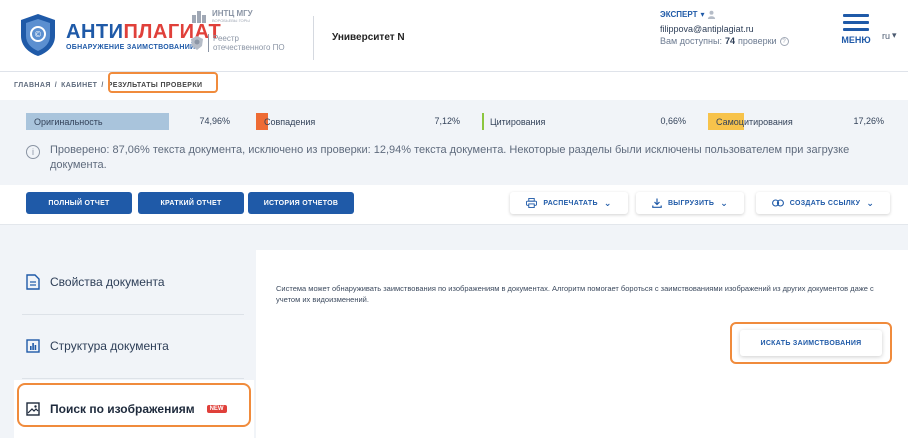 The width and height of the screenshot is (908, 438). Describe the element at coordinates (163, 82) in the screenshot. I see `highlight-breadcrumb-current` at that location.